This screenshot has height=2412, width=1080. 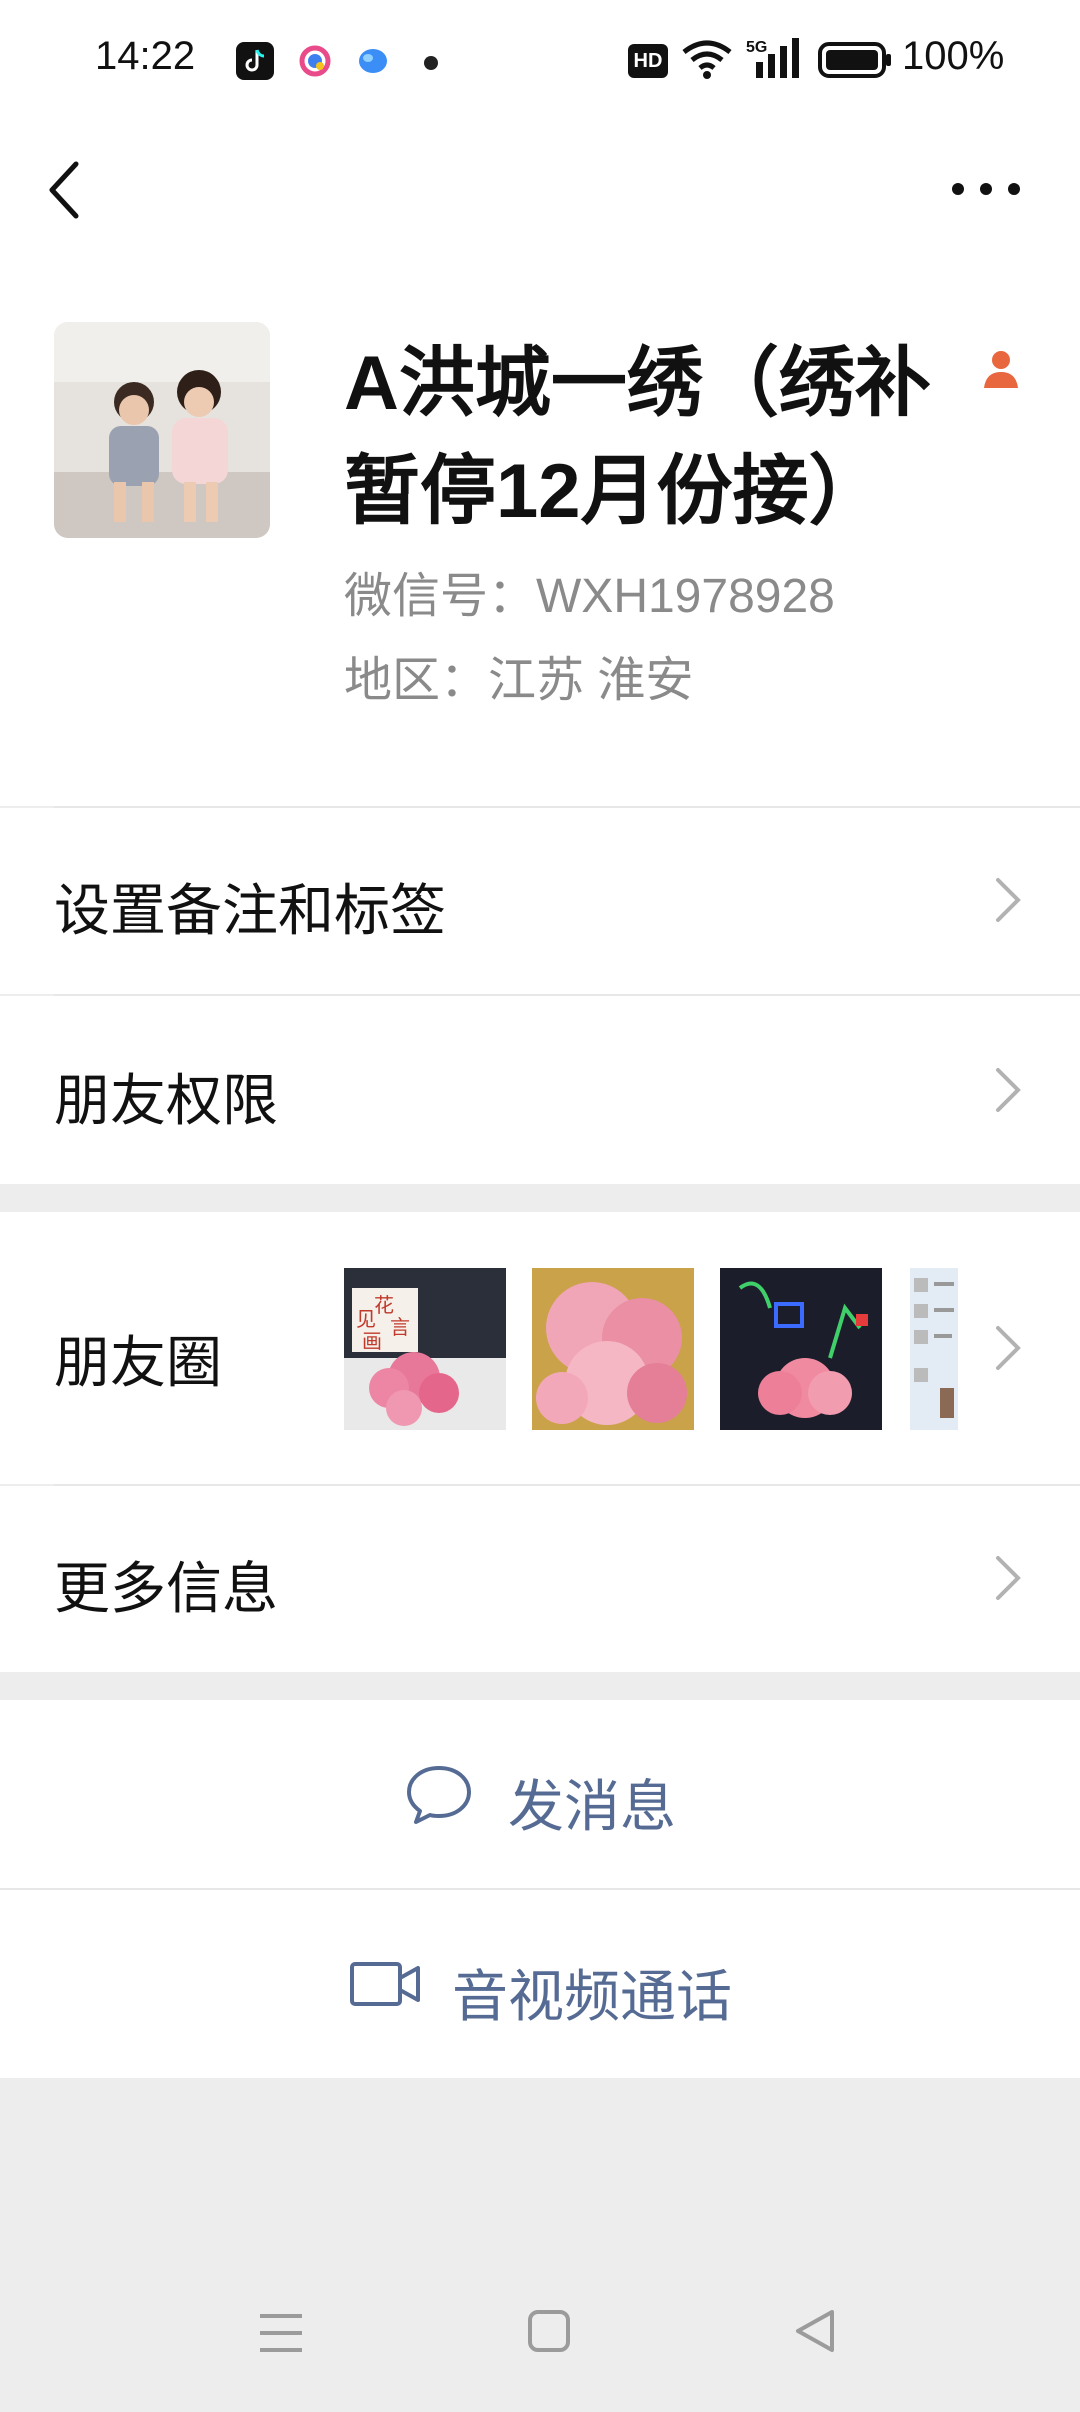 I want to click on video-call-label: 音视频通话, so click(x=592, y=1996).